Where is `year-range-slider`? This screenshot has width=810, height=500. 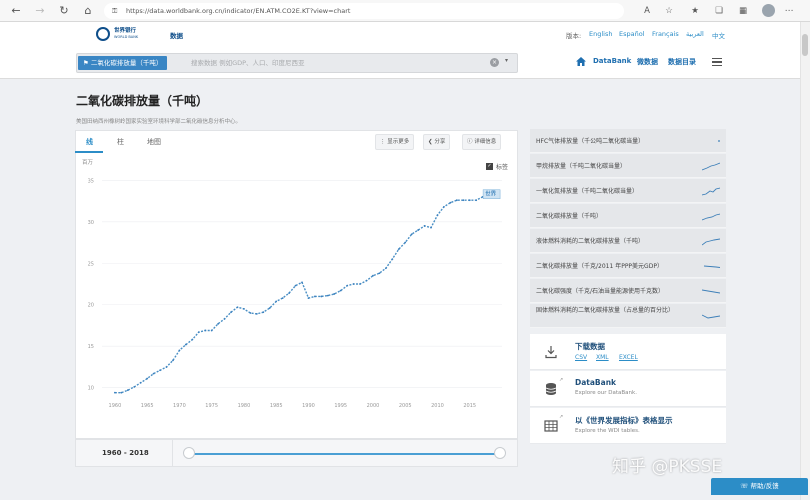
year-range-slider is located at coordinates (344, 454).